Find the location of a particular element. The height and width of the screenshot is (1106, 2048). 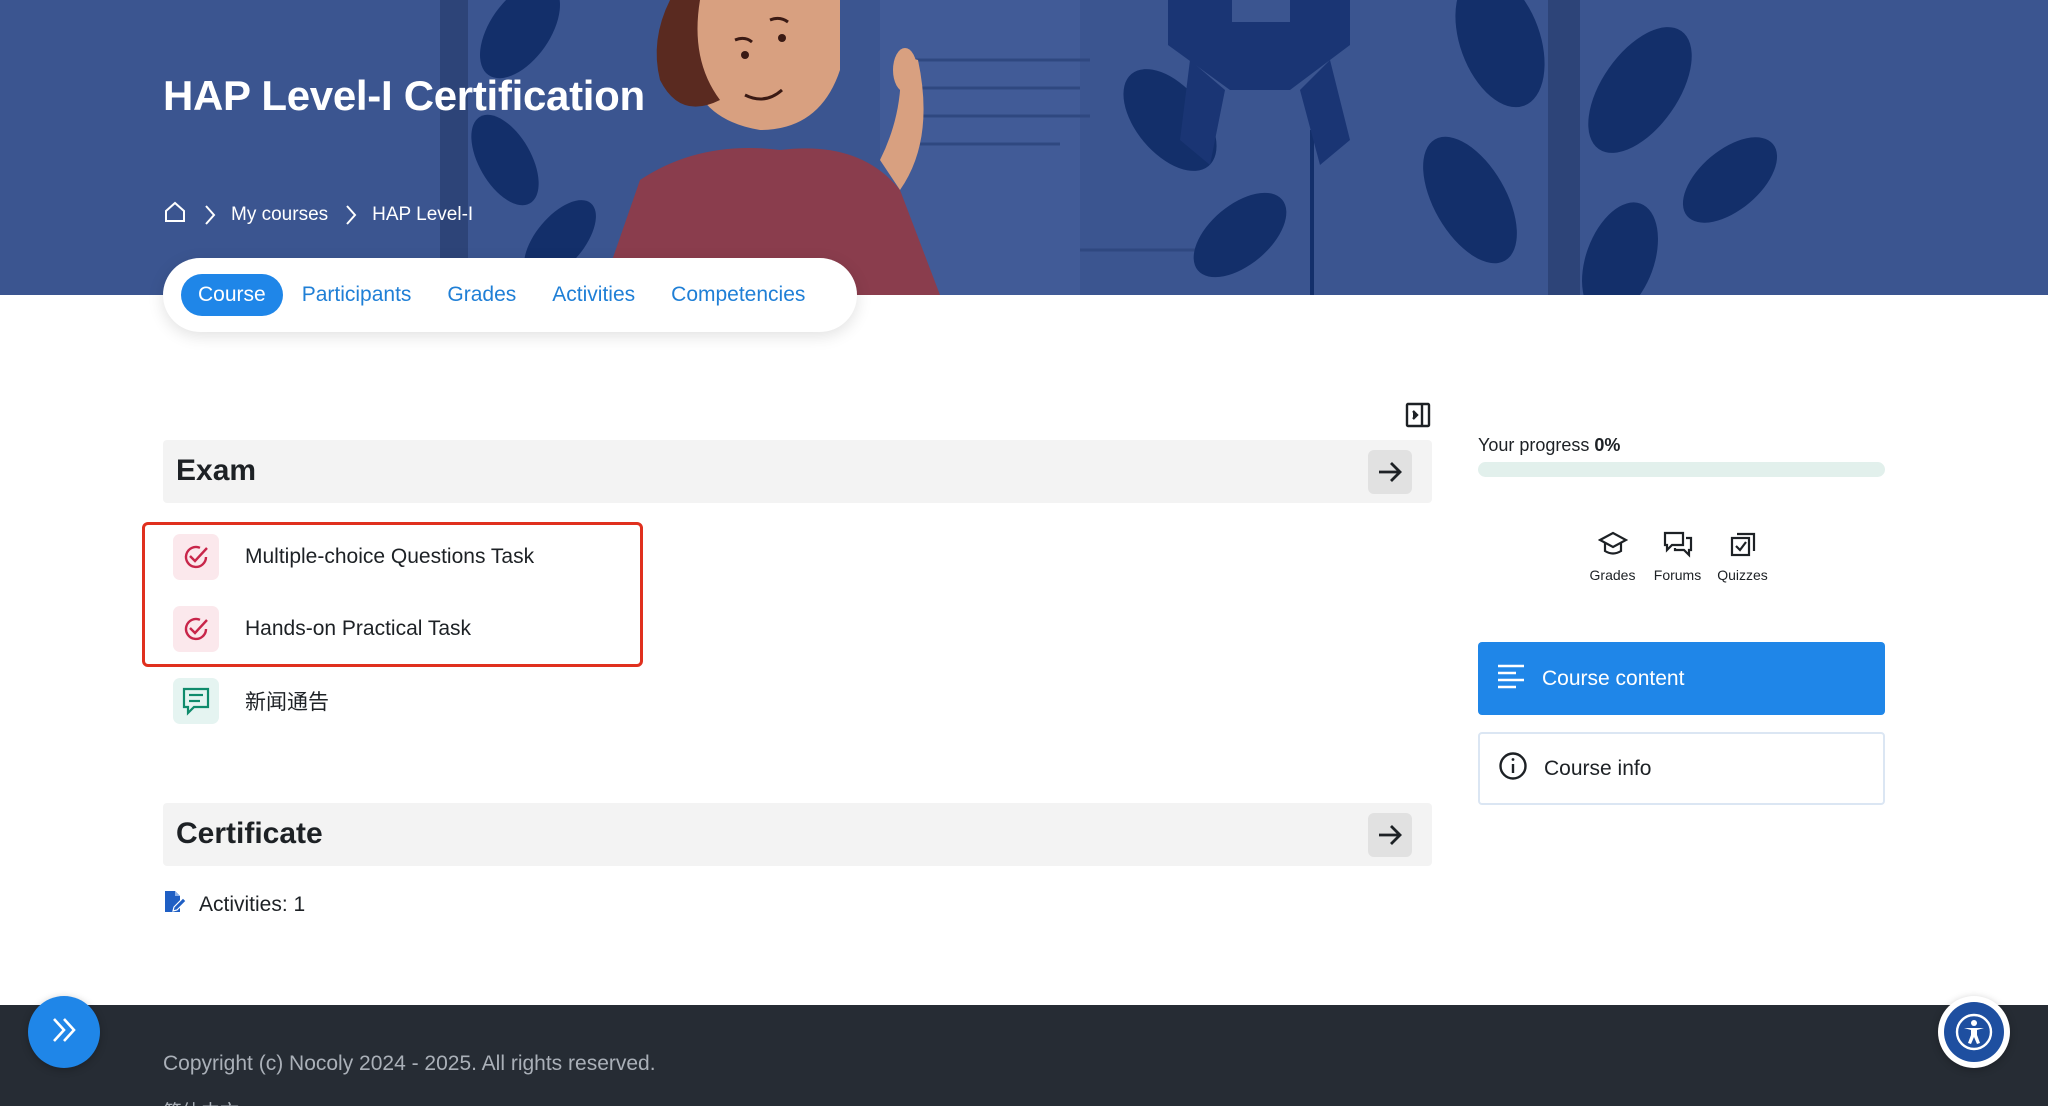

close-drawer-icon is located at coordinates (1418, 415).